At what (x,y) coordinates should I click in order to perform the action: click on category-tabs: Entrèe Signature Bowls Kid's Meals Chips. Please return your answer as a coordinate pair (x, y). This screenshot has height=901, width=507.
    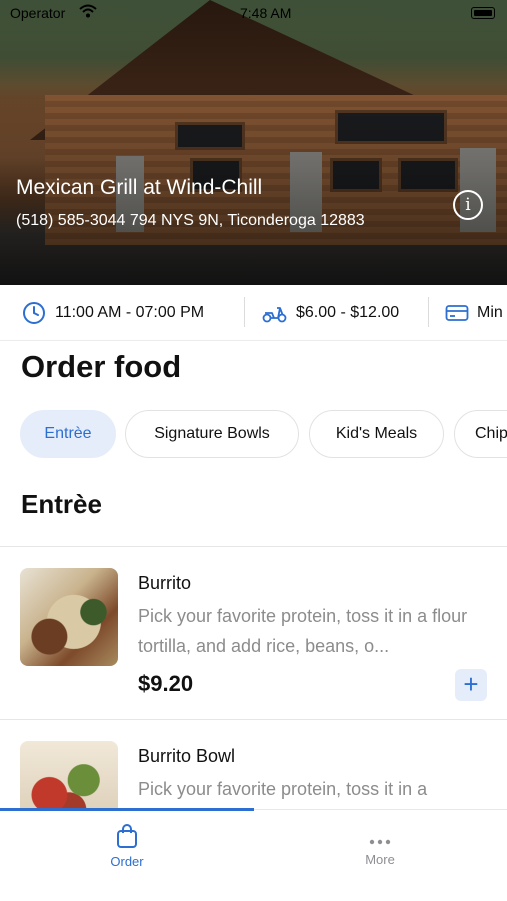
    Looking at the image, I should click on (253, 435).